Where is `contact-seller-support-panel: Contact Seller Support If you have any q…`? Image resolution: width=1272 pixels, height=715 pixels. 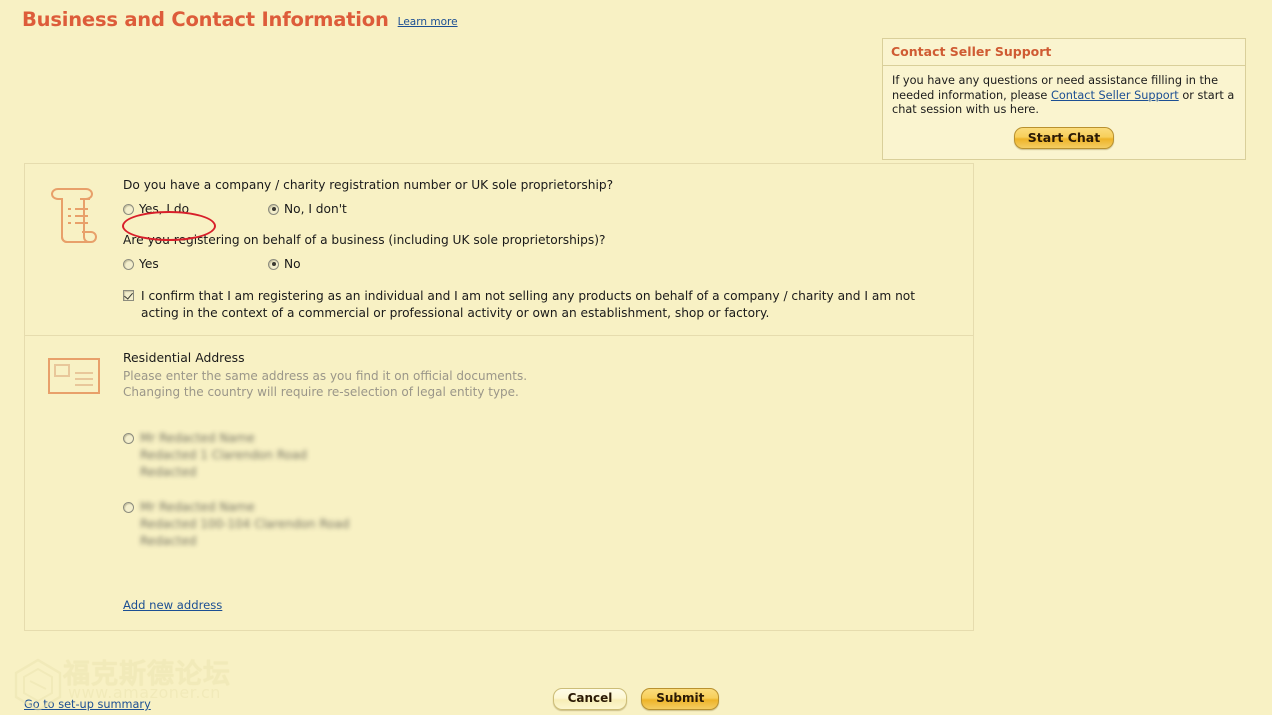 contact-seller-support-panel: Contact Seller Support If you have any q… is located at coordinates (1064, 99).